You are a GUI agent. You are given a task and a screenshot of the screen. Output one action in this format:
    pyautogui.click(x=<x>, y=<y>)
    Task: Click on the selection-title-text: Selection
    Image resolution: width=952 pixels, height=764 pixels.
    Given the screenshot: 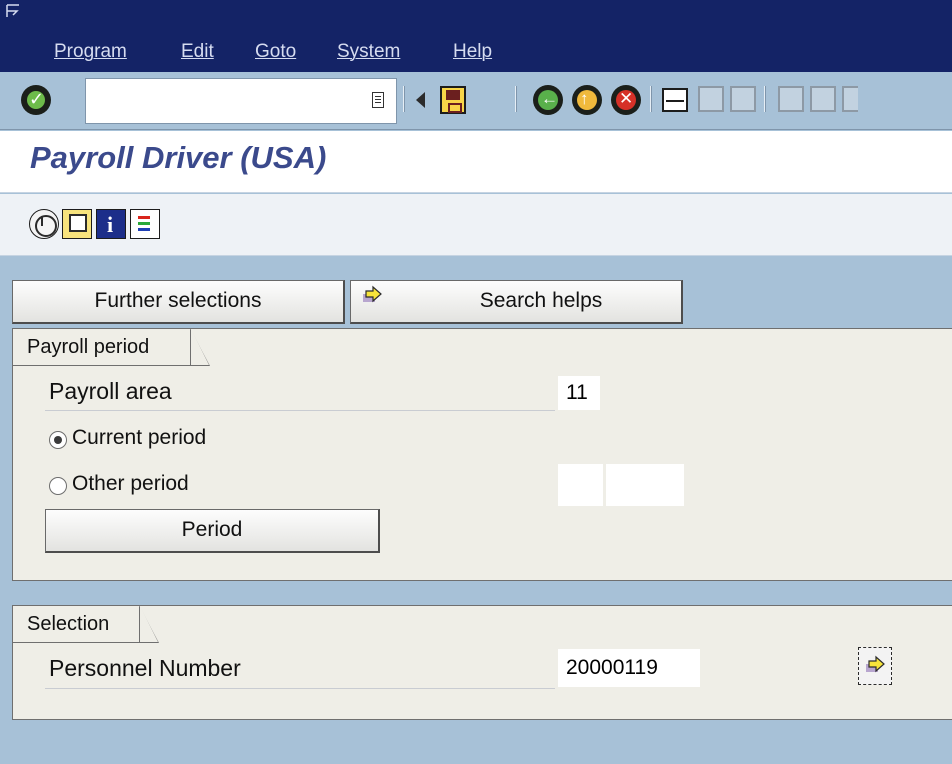 What is the action you would take?
    pyautogui.click(x=68, y=624)
    